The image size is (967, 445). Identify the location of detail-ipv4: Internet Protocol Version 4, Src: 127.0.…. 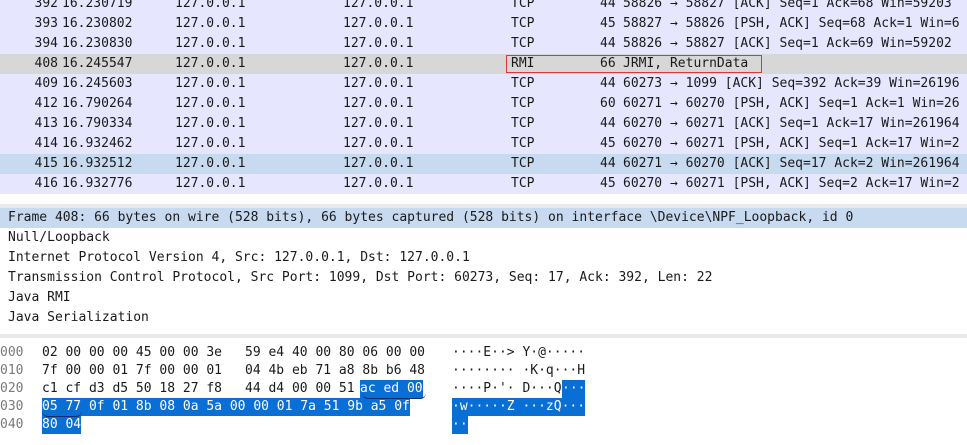
(483, 258).